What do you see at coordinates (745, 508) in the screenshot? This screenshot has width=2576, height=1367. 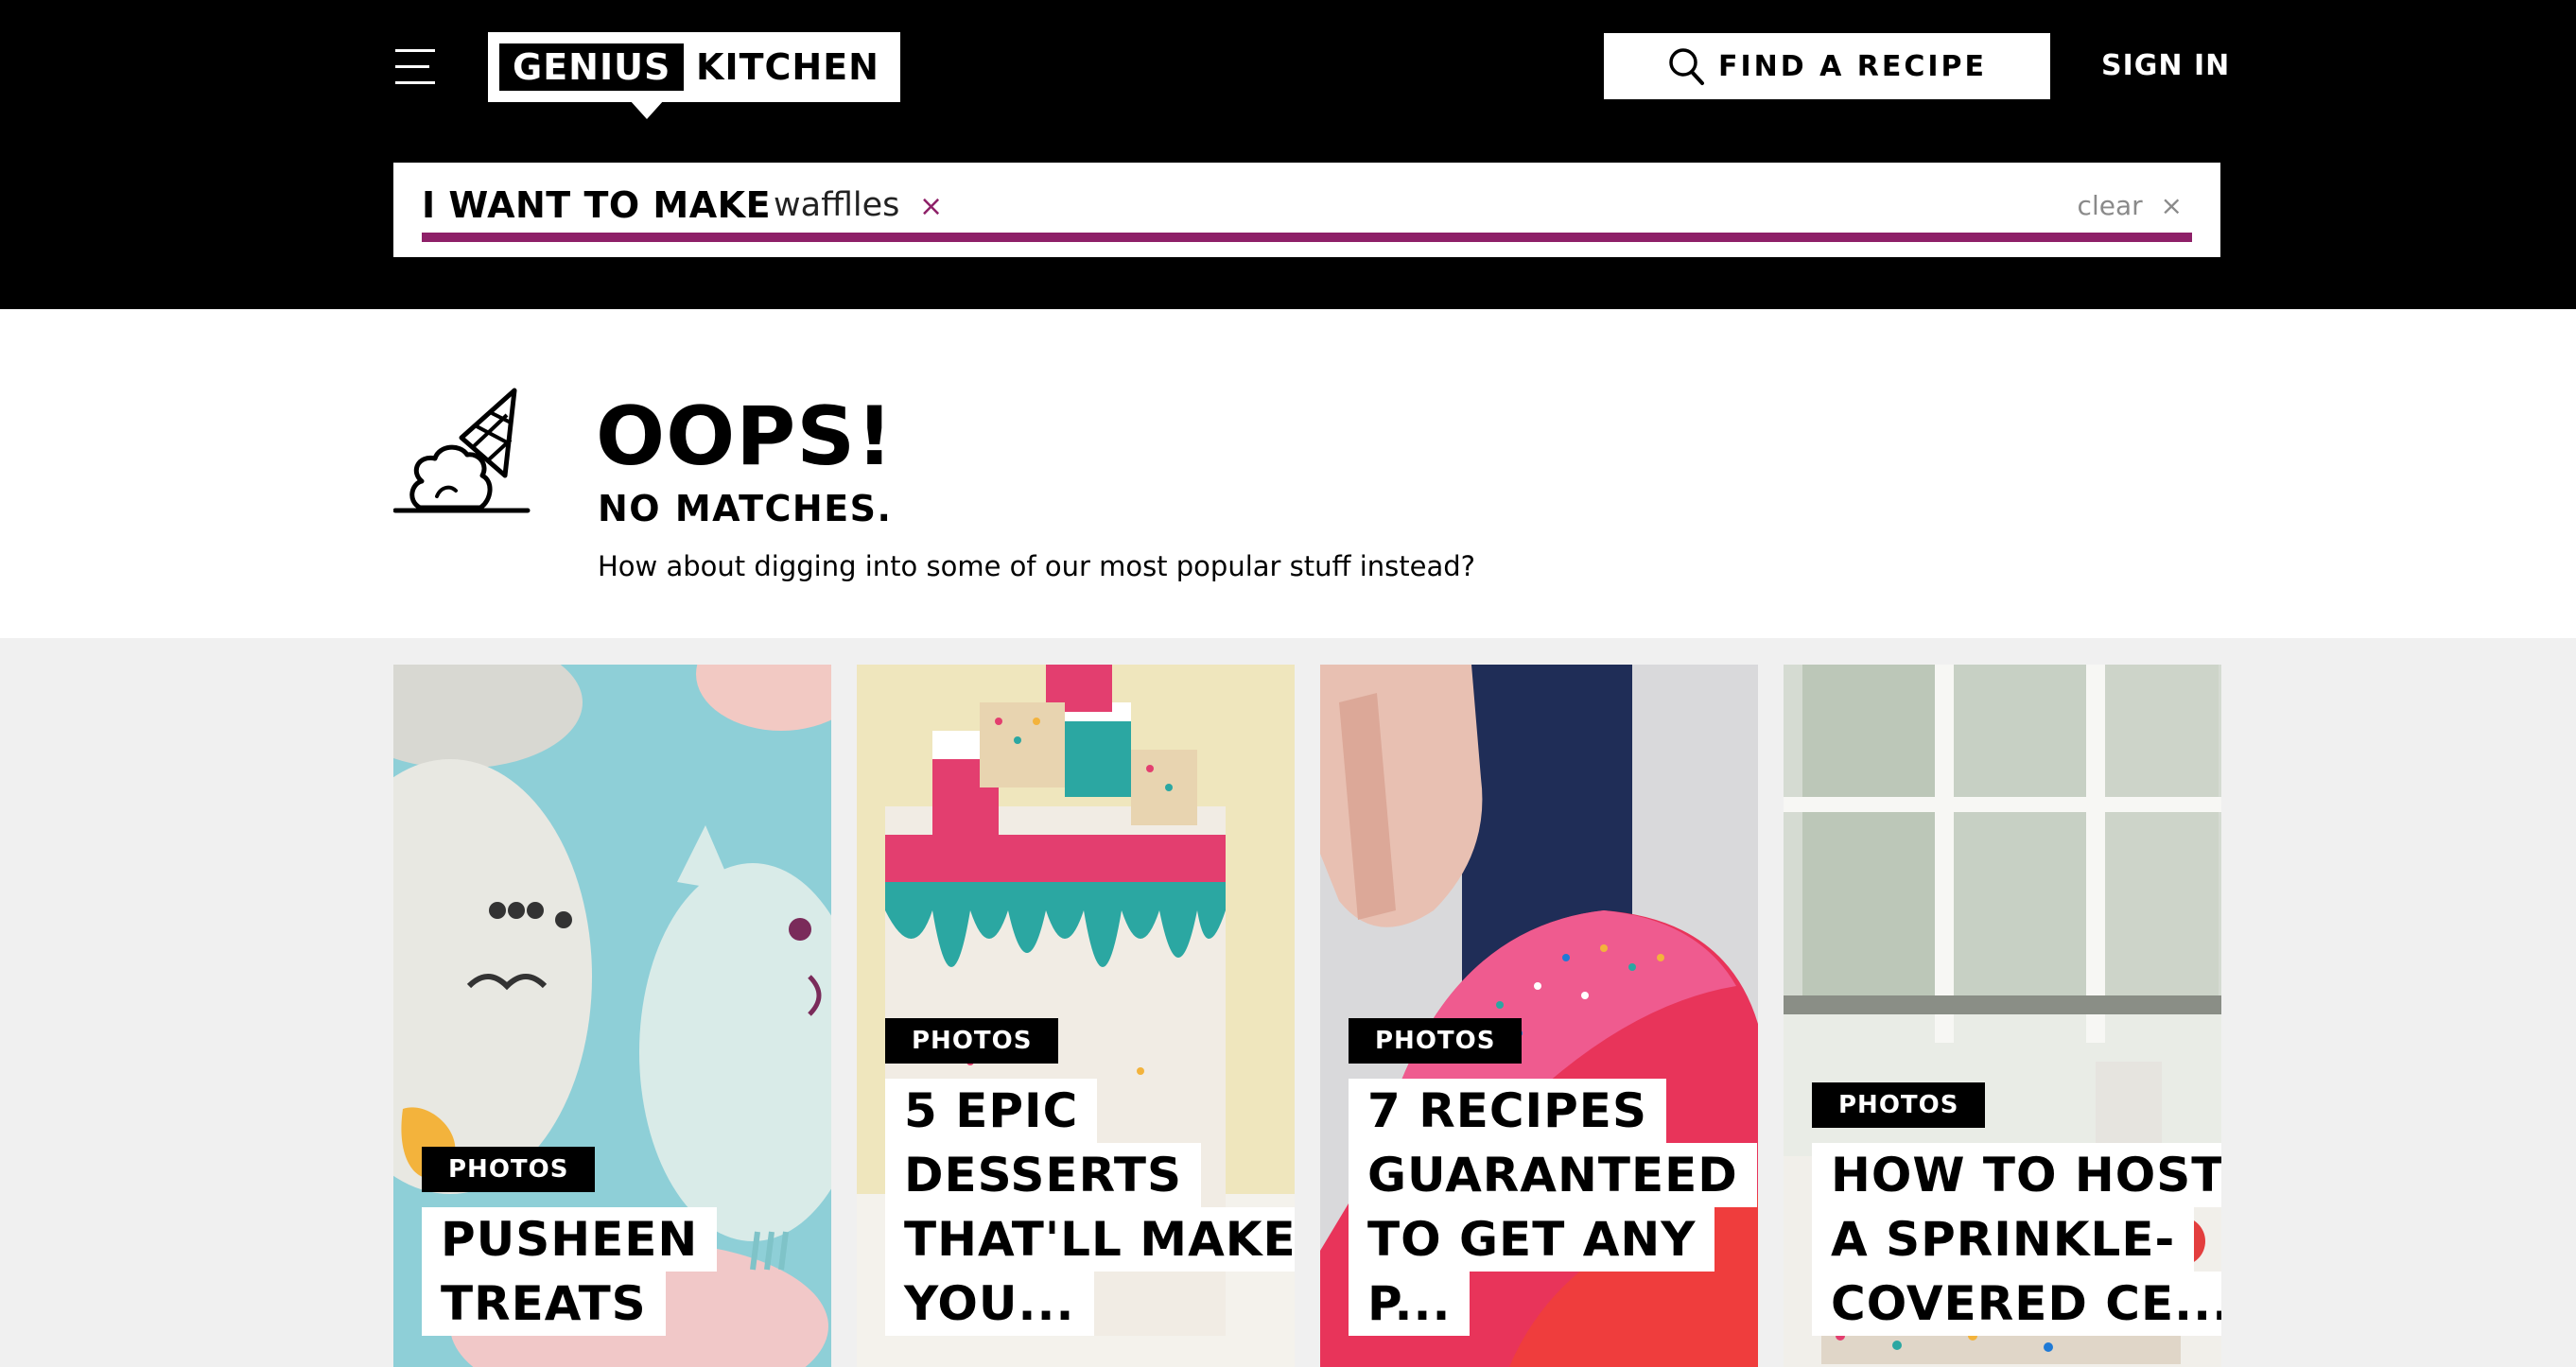 I see `empty-subtitle: NO MATCHES.` at bounding box center [745, 508].